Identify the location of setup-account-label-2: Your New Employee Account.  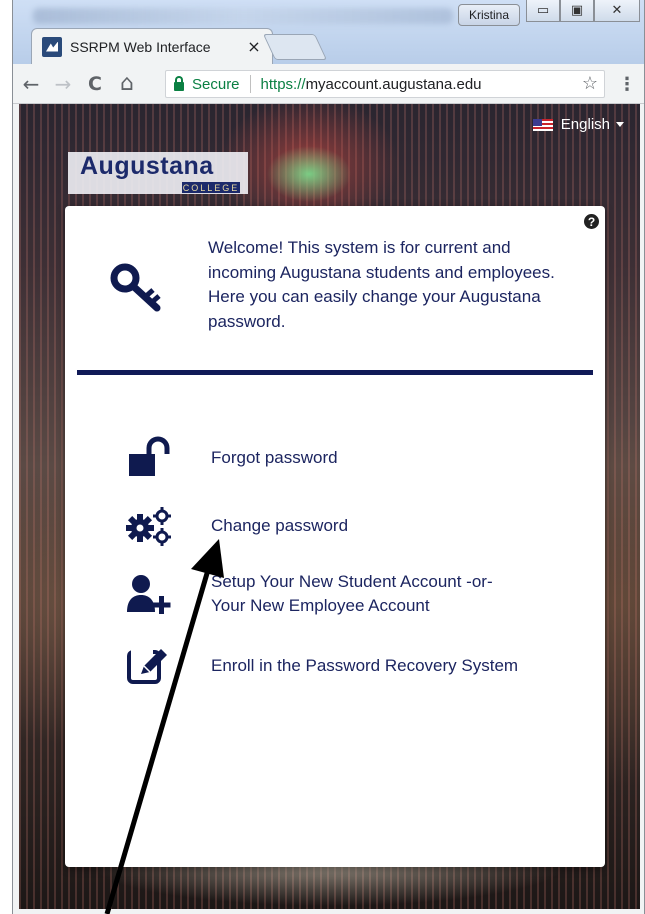
(320, 605).